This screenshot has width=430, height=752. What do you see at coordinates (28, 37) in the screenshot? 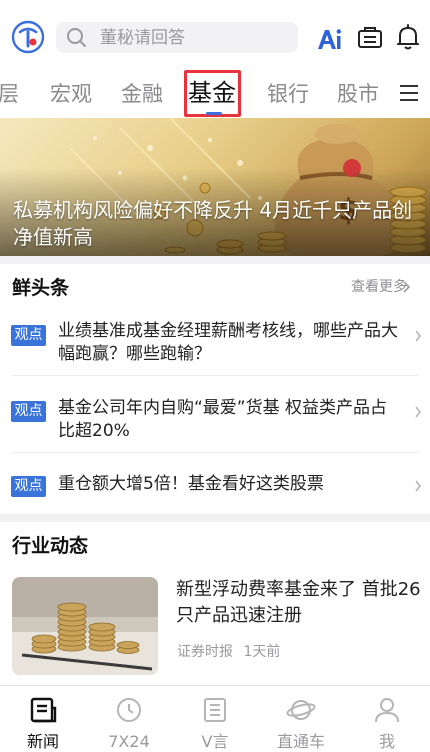
I see `app-logo-icon` at bounding box center [28, 37].